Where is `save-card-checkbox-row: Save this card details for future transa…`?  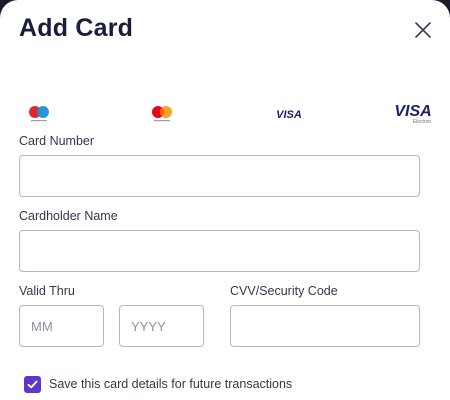 save-card-checkbox-row: Save this card details for future transa… is located at coordinates (158, 384).